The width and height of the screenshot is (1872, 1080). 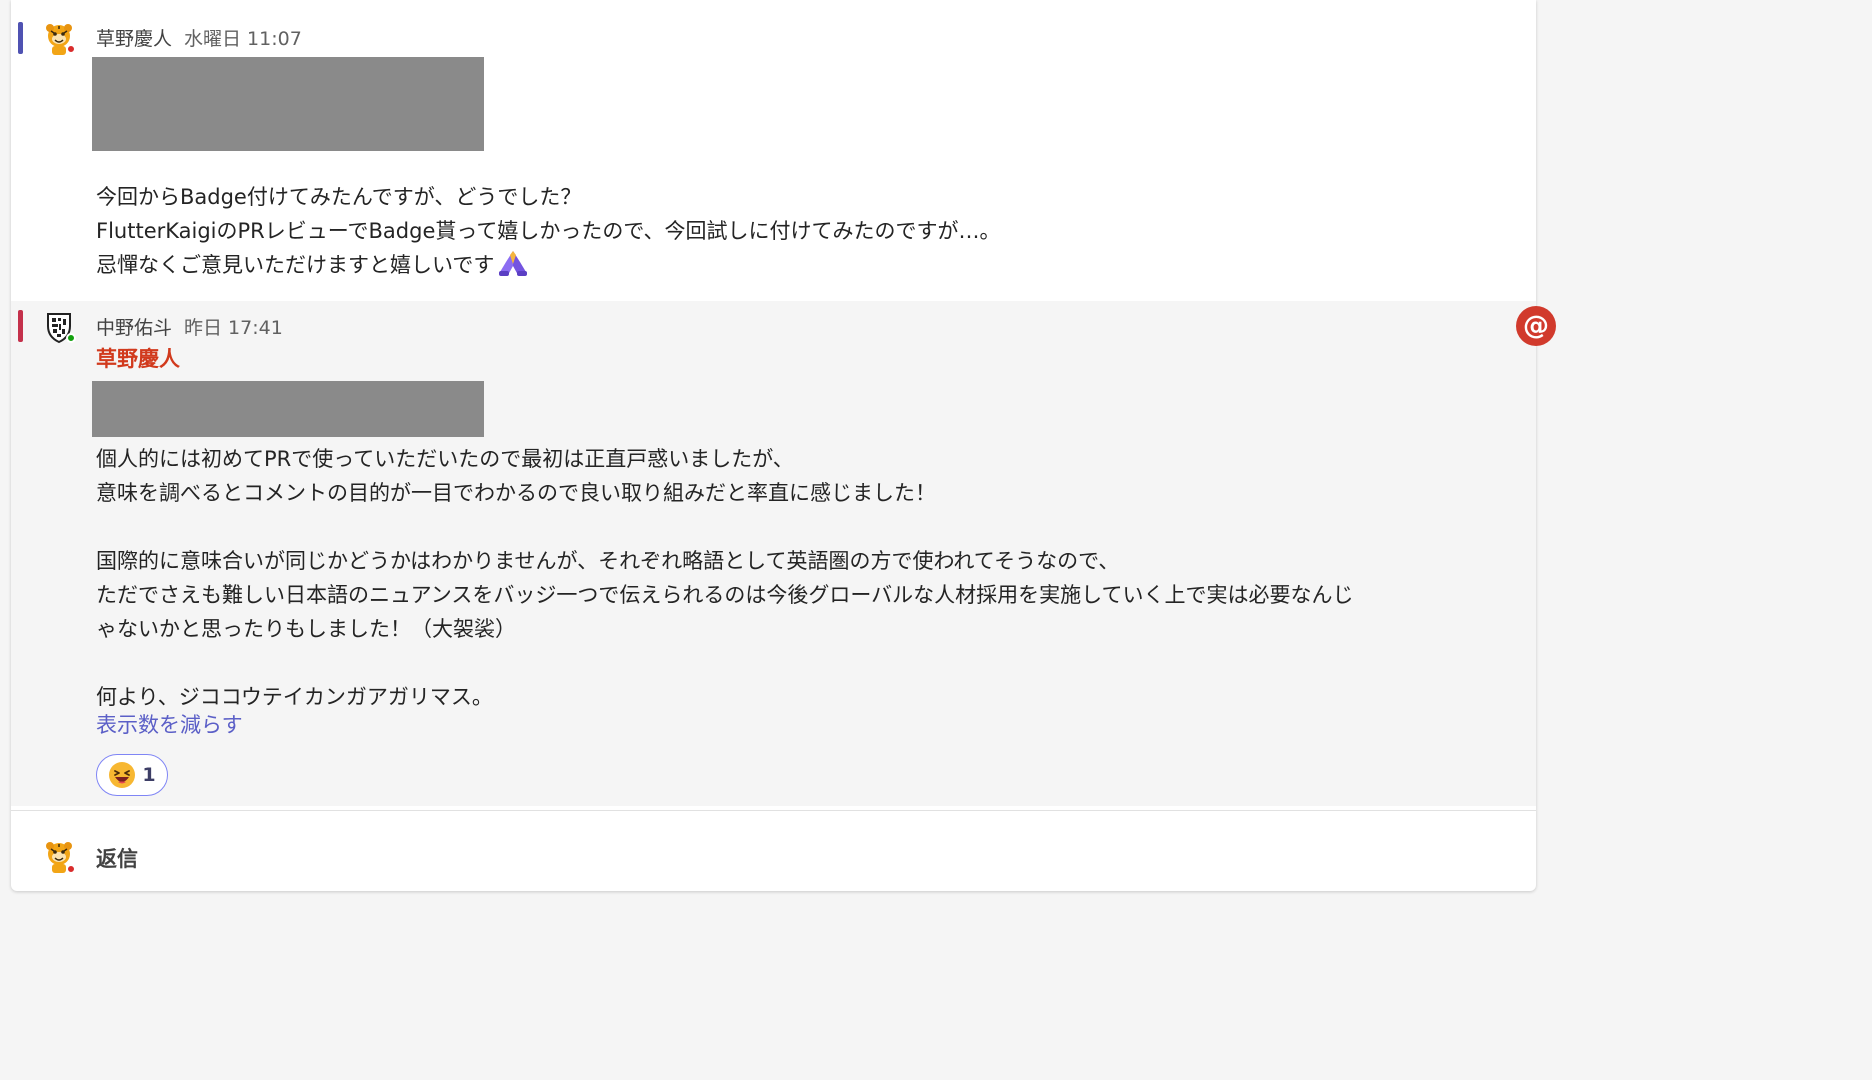 What do you see at coordinates (306, 629) in the screenshot?
I see `message-line: ゃないかと思ったりもしました！（大袈裟）` at bounding box center [306, 629].